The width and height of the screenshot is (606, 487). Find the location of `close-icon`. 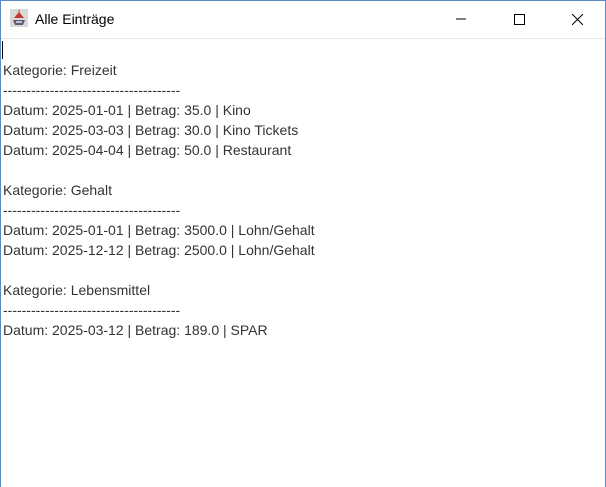

close-icon is located at coordinates (577, 19).